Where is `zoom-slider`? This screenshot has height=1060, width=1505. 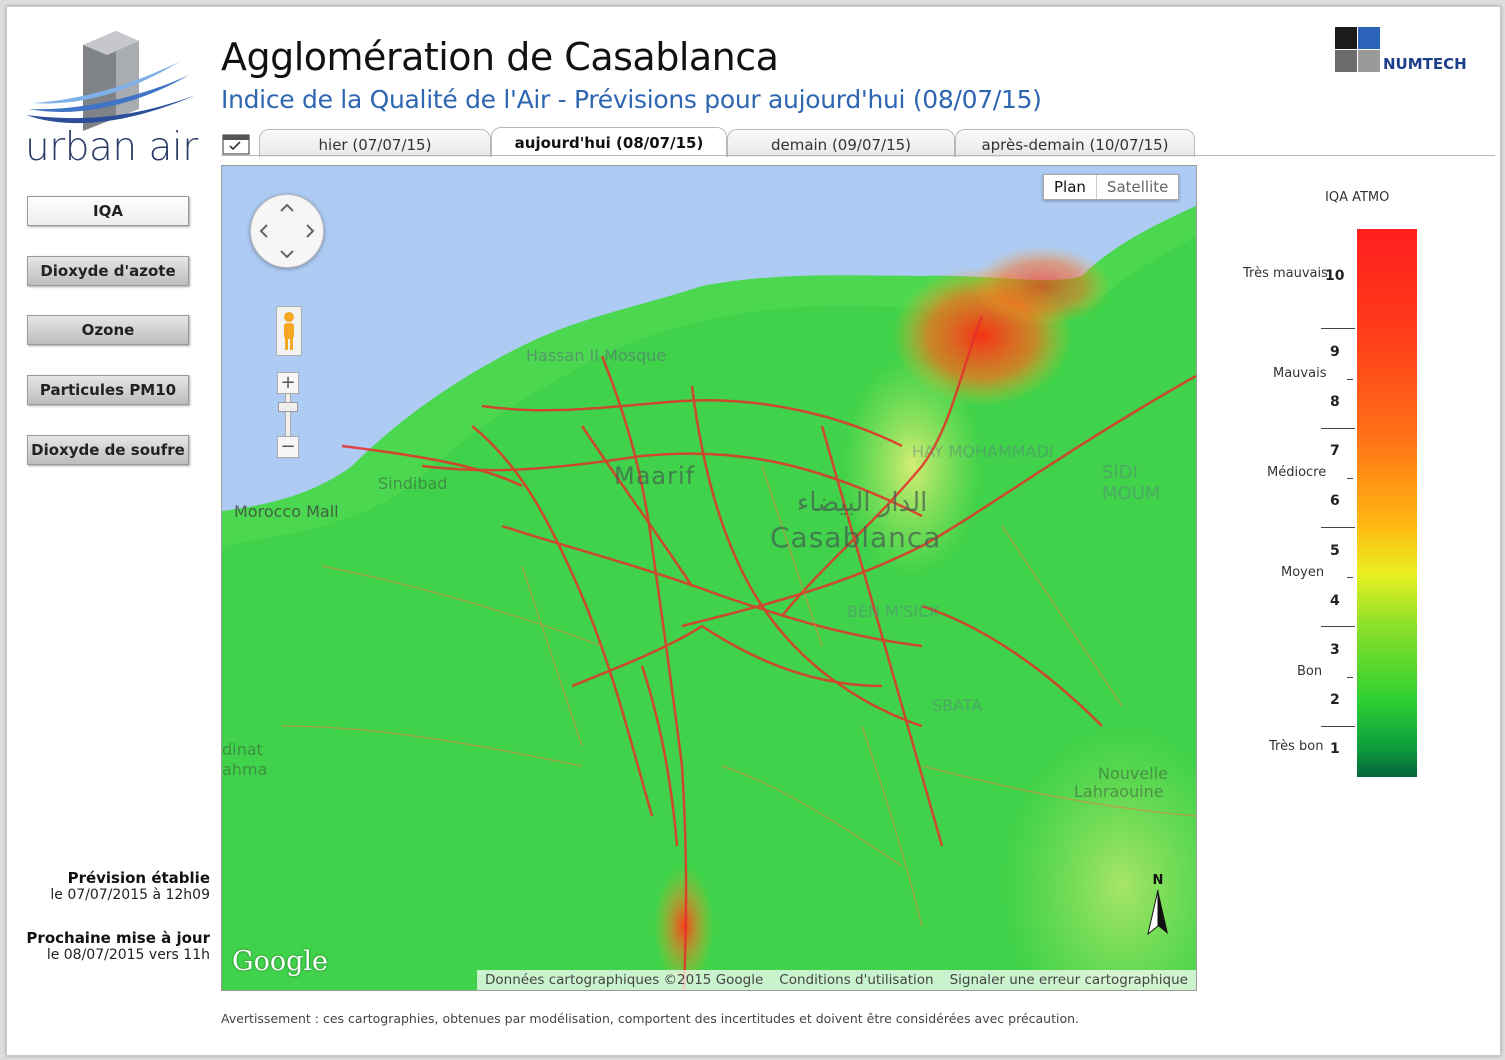
zoom-slider is located at coordinates (288, 415).